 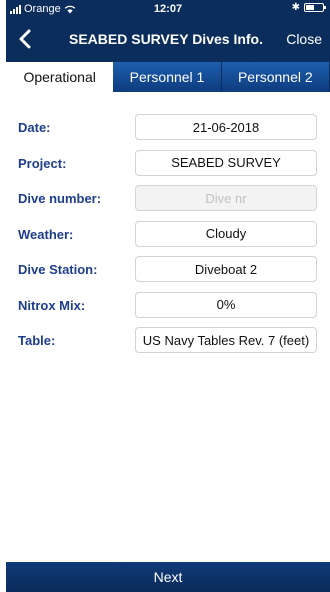 I want to click on form-row-nitrox-mix: Nitrox Mix: 0%, so click(x=168, y=308).